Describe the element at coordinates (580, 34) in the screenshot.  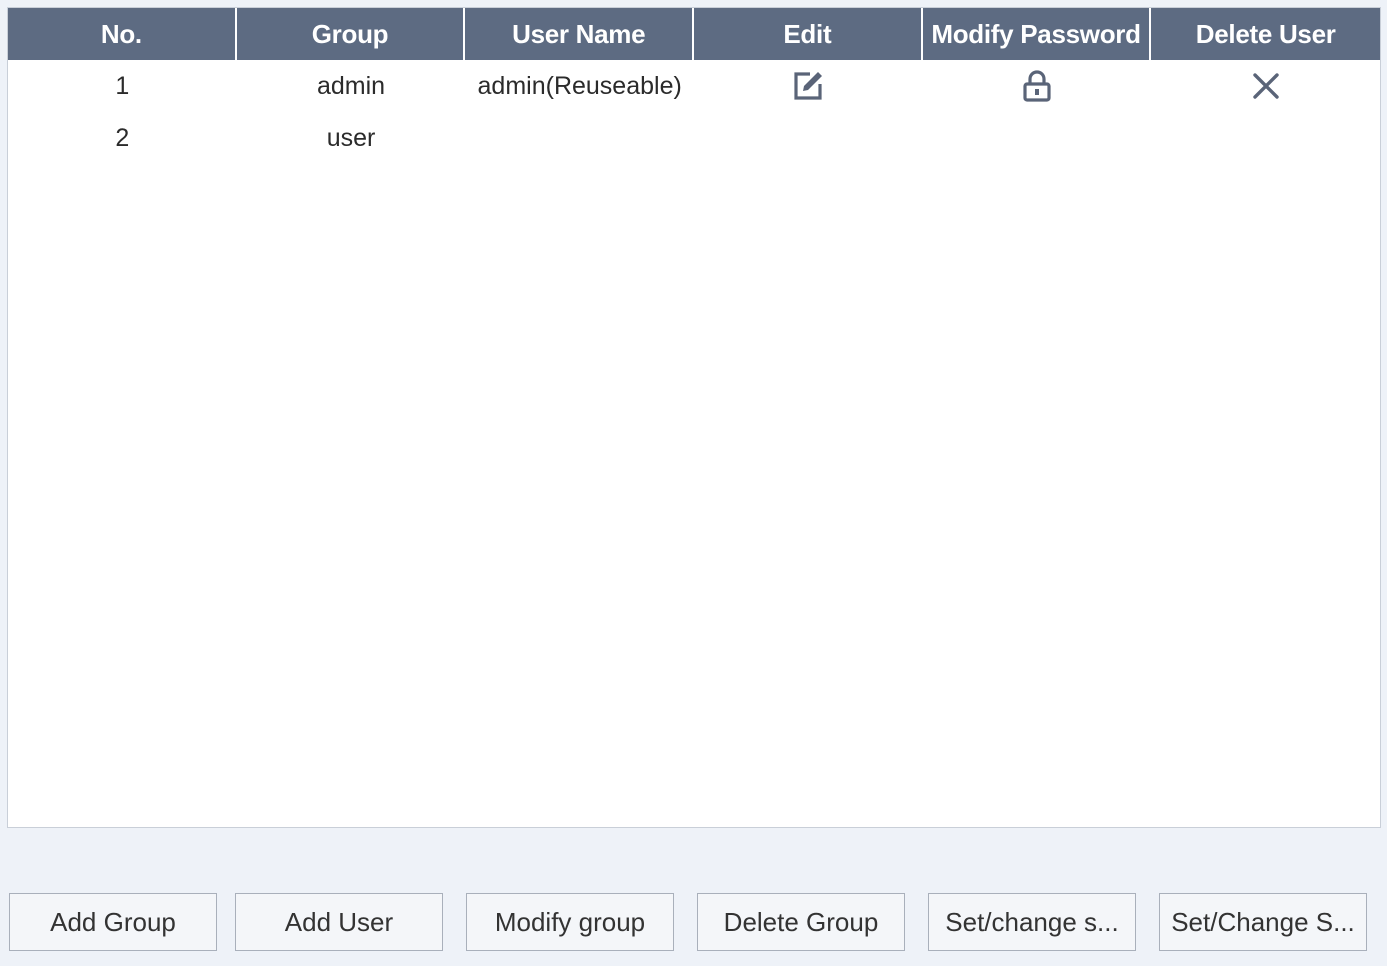
I see `header-user-name: User Name` at that location.